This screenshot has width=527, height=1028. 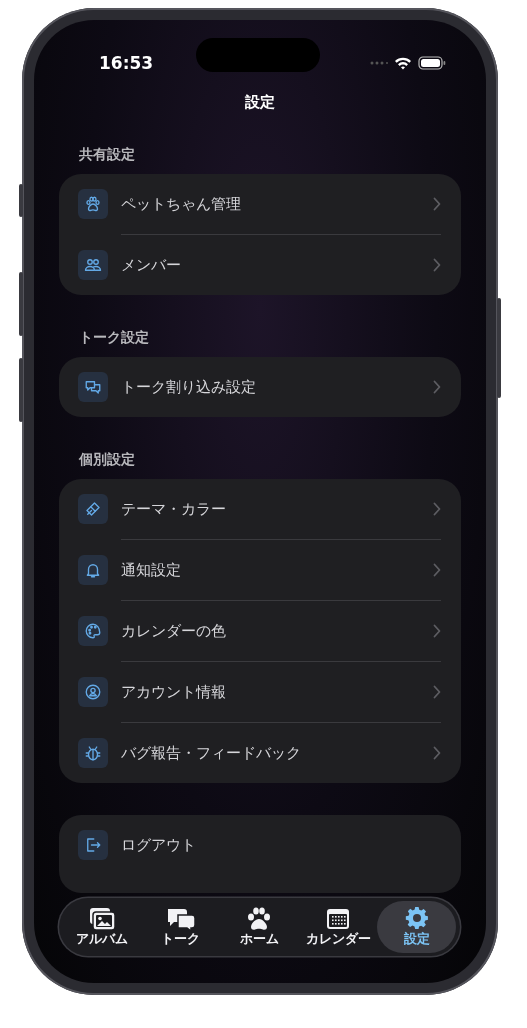 What do you see at coordinates (379, 63) in the screenshot?
I see `signal-icon` at bounding box center [379, 63].